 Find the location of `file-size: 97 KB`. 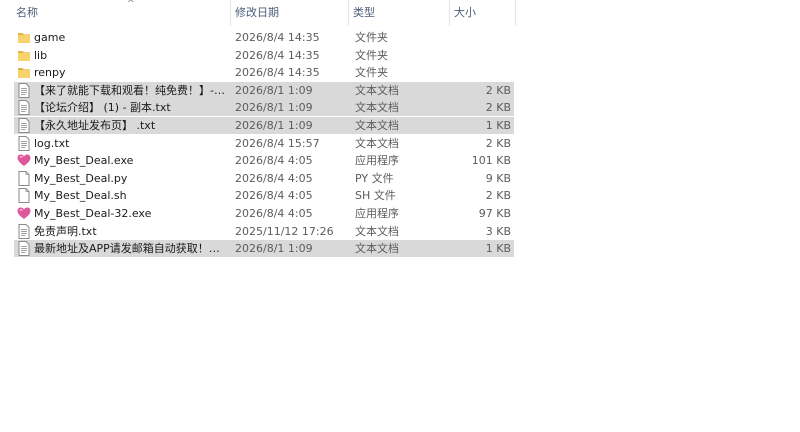

file-size: 97 KB is located at coordinates (494, 213).